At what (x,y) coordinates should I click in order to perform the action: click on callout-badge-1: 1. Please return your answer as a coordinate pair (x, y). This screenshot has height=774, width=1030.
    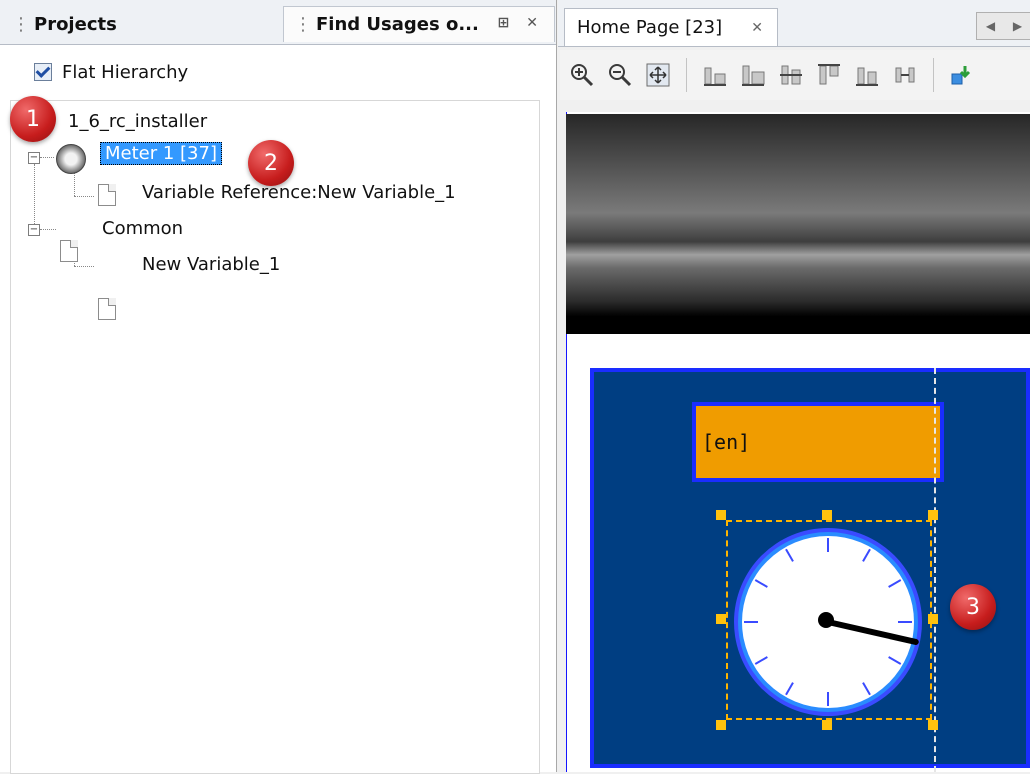
    Looking at the image, I should click on (33, 119).